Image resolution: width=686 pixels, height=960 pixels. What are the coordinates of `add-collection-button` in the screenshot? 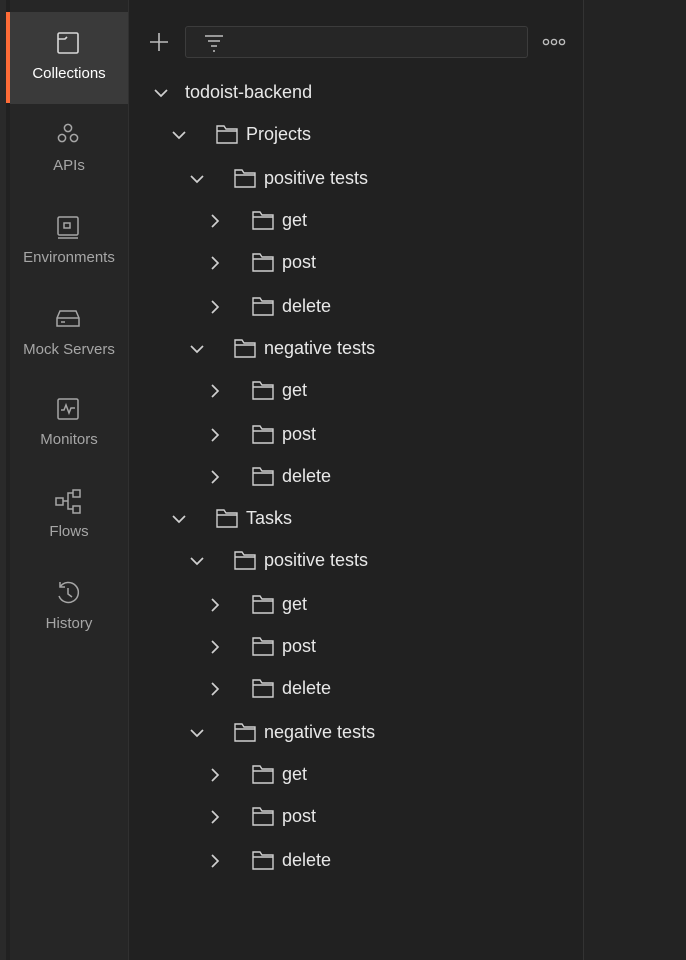 It's located at (159, 42).